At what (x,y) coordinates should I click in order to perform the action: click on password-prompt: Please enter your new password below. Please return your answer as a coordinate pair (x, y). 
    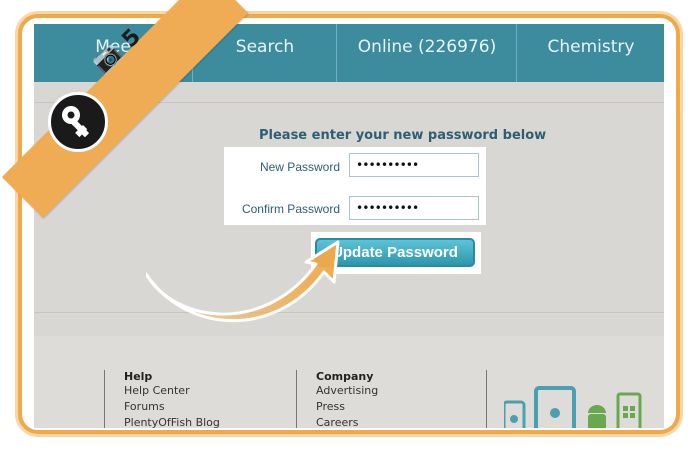
    Looking at the image, I should click on (403, 135).